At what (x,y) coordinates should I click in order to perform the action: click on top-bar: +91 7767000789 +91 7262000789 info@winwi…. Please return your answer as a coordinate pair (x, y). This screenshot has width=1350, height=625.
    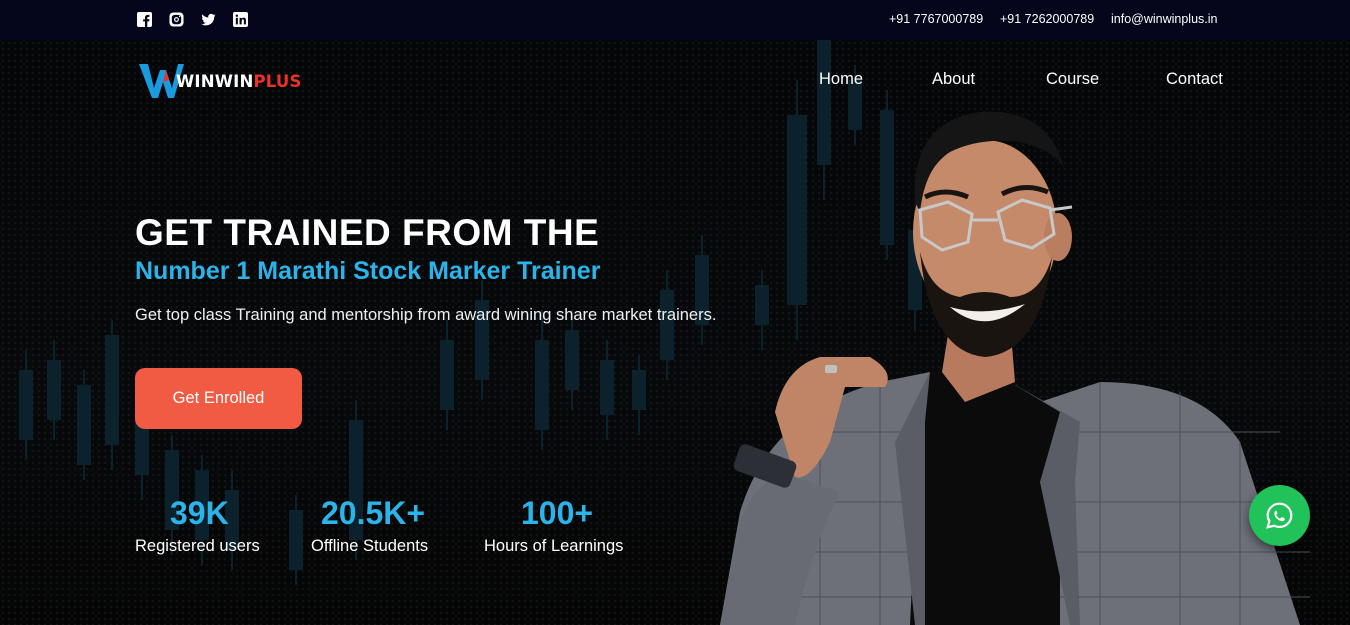
    Looking at the image, I should click on (675, 20).